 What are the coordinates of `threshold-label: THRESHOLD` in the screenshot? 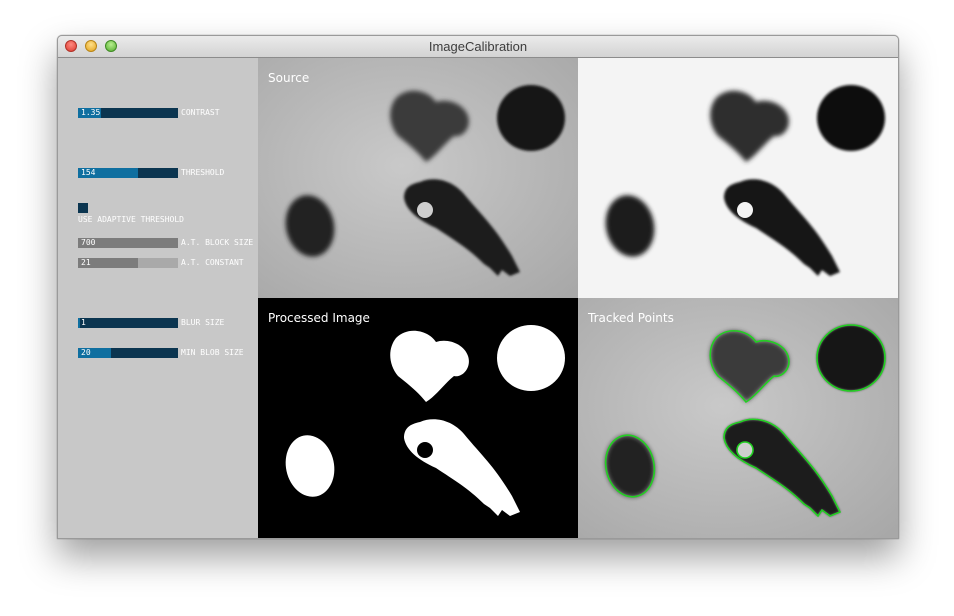 It's located at (203, 172).